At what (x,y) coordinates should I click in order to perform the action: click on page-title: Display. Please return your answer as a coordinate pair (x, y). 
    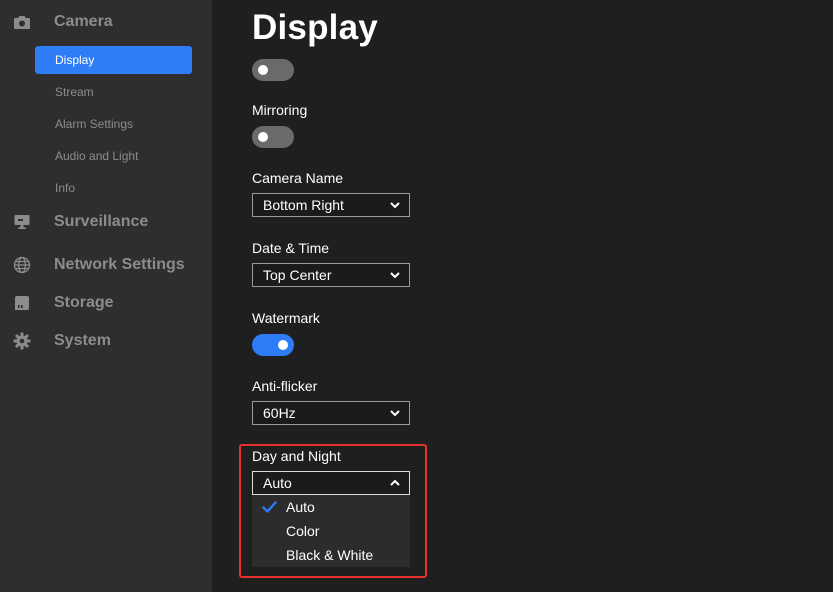
    Looking at the image, I should click on (315, 27).